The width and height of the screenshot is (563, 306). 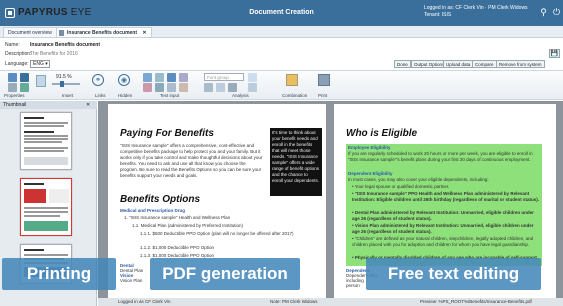 What do you see at coordinates (292, 80) in the screenshot?
I see `combination-icon` at bounding box center [292, 80].